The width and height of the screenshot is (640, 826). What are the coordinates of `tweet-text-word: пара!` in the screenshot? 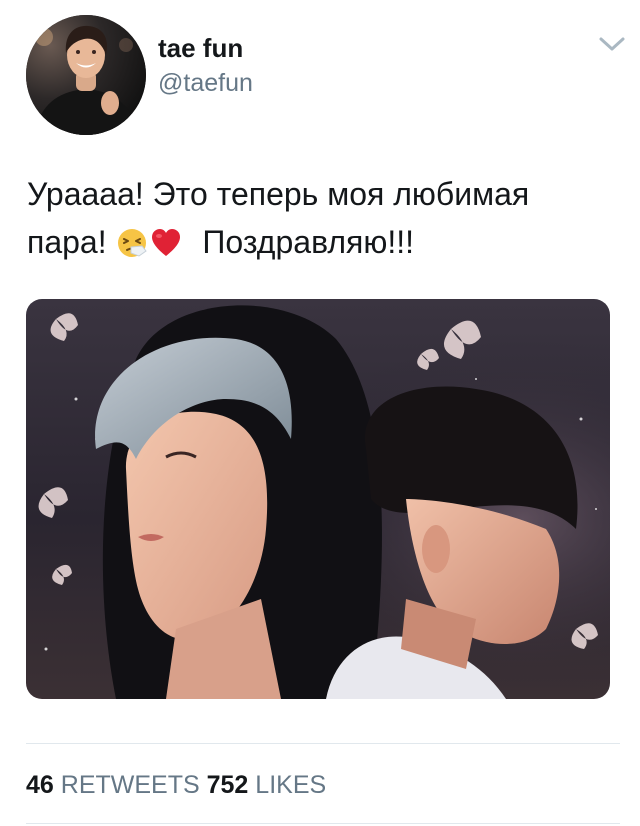 It's located at (67, 242).